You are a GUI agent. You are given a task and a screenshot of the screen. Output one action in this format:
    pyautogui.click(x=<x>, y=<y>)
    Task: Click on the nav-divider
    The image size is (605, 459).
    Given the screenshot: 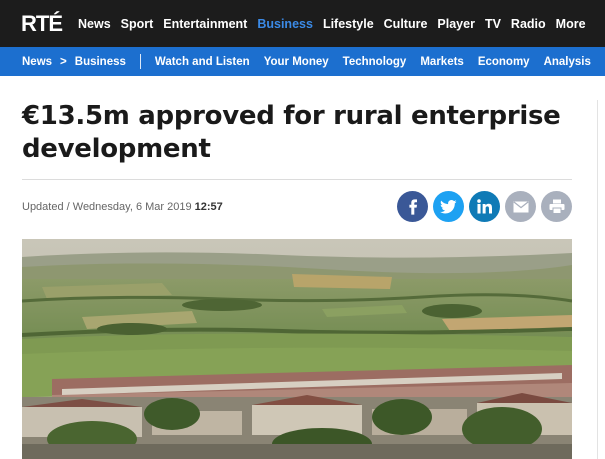 What is the action you would take?
    pyautogui.click(x=140, y=61)
    